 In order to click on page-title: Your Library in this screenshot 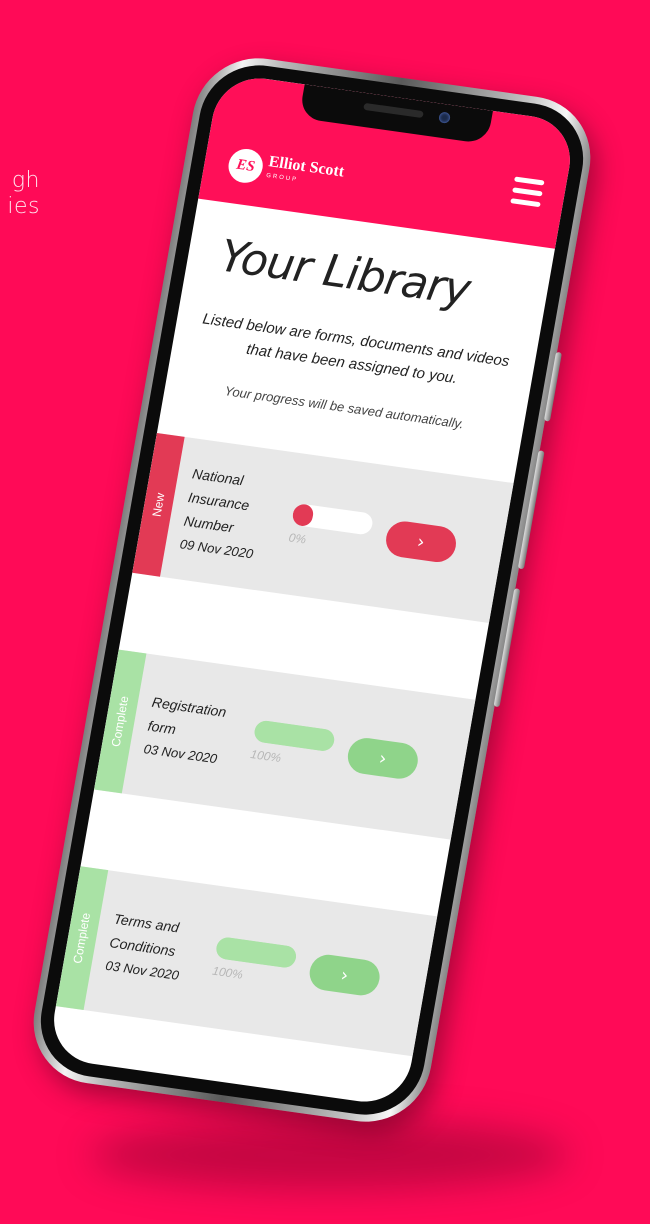, I will do `click(345, 273)`.